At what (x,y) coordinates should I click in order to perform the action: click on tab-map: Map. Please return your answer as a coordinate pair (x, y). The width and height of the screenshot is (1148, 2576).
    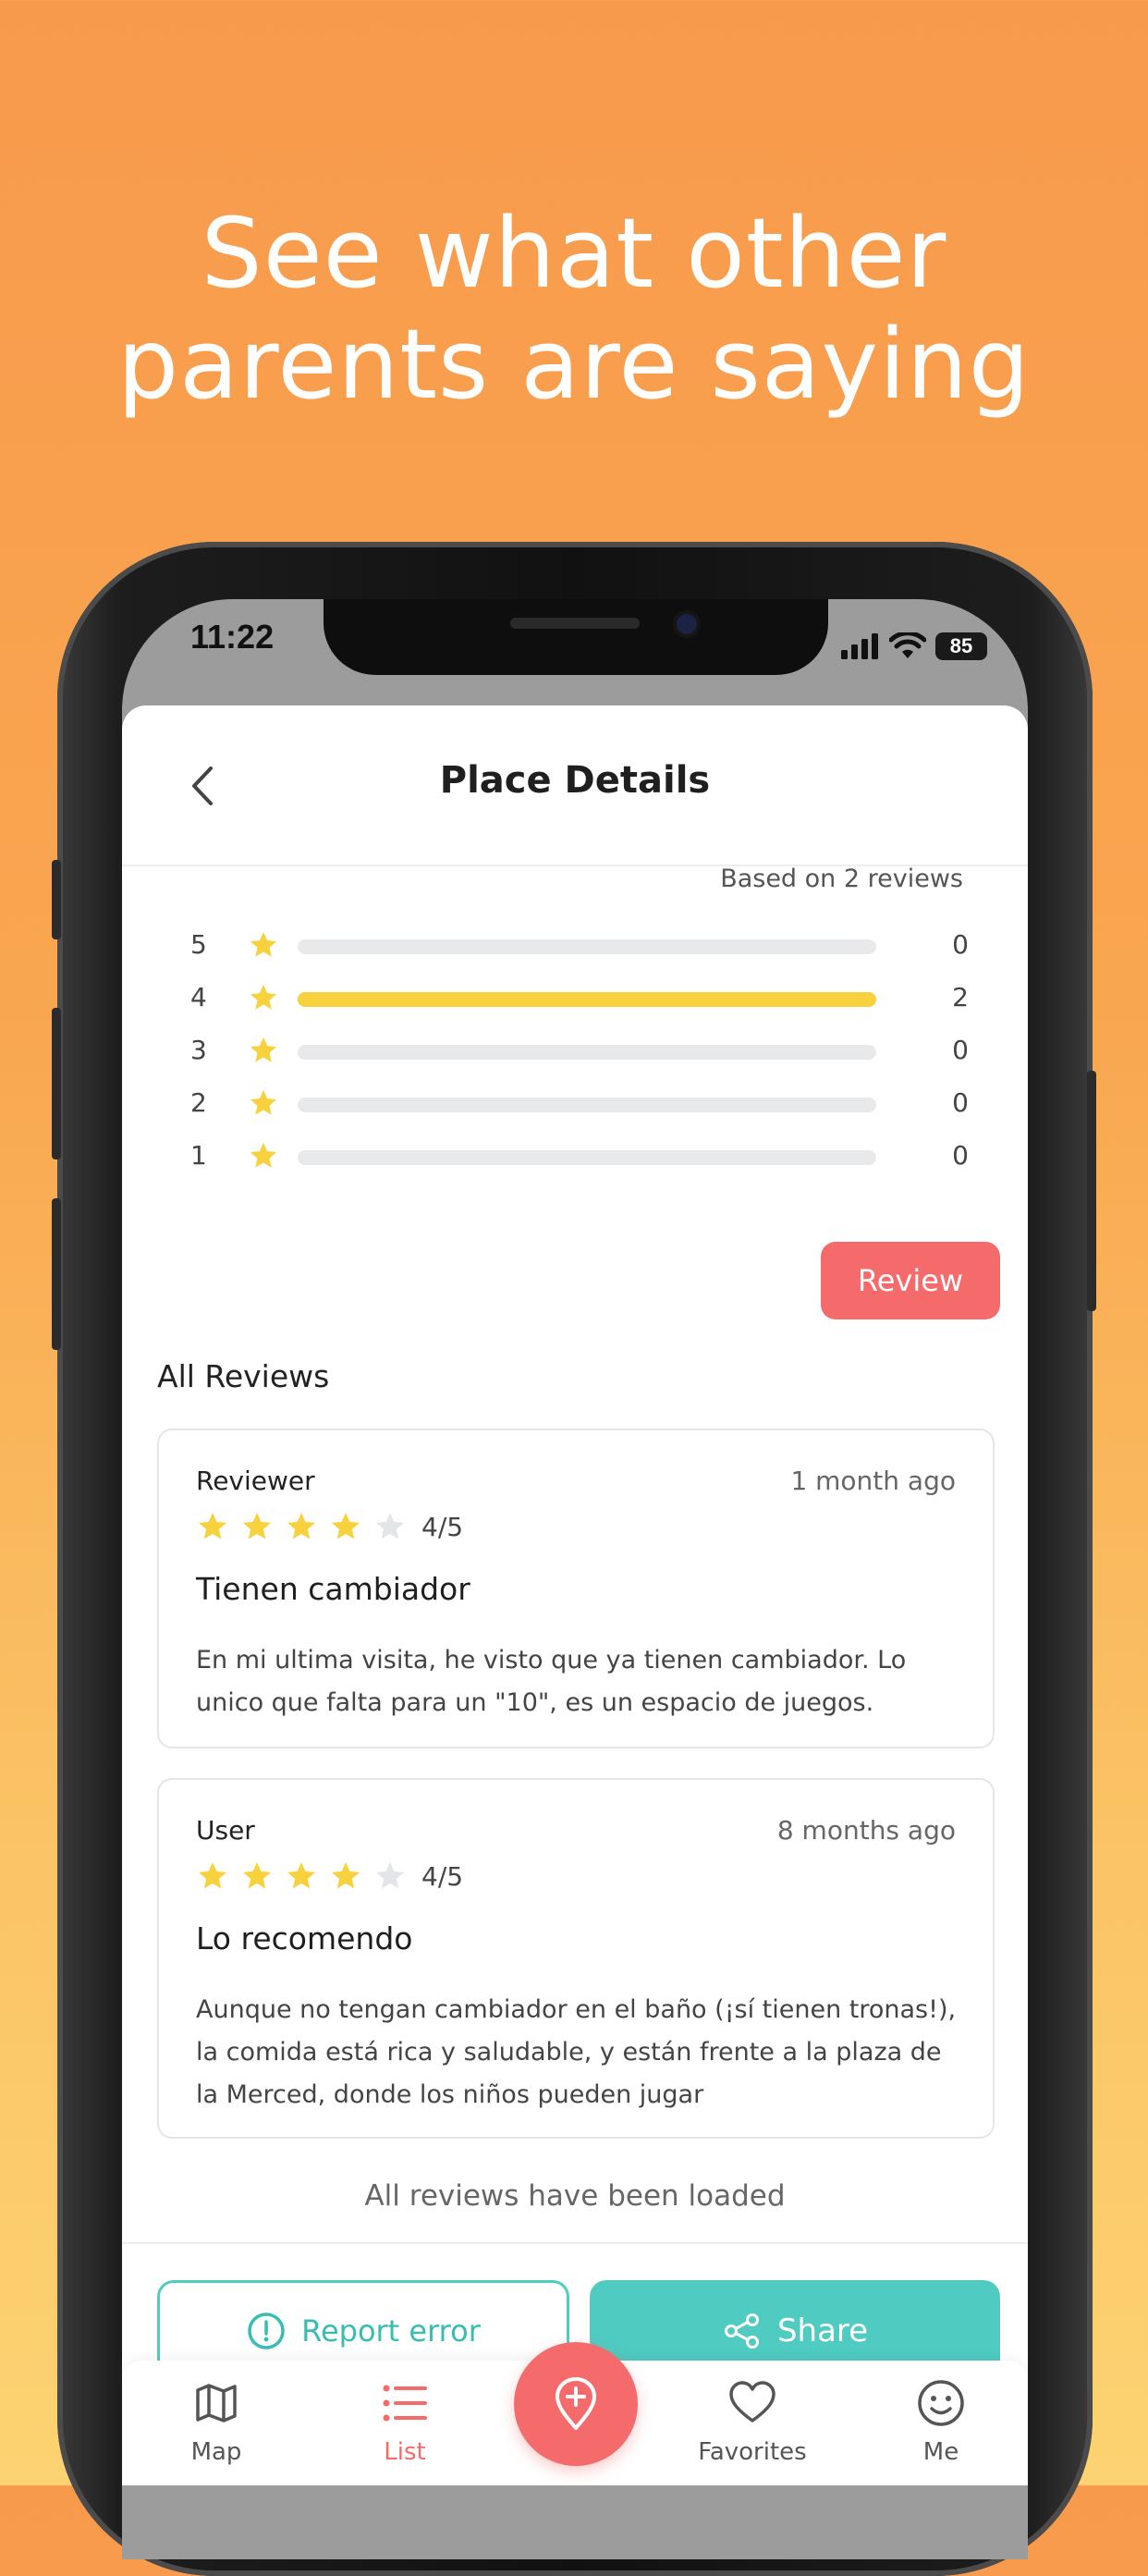
    Looking at the image, I should click on (216, 2421).